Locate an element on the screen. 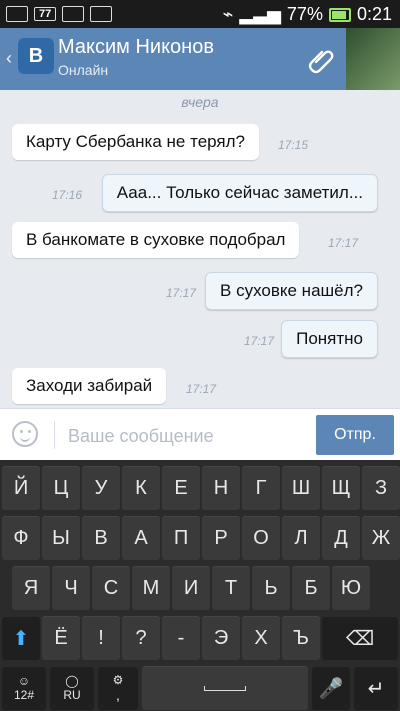 This screenshot has height=711, width=400. key: Ф is located at coordinates (21, 538).